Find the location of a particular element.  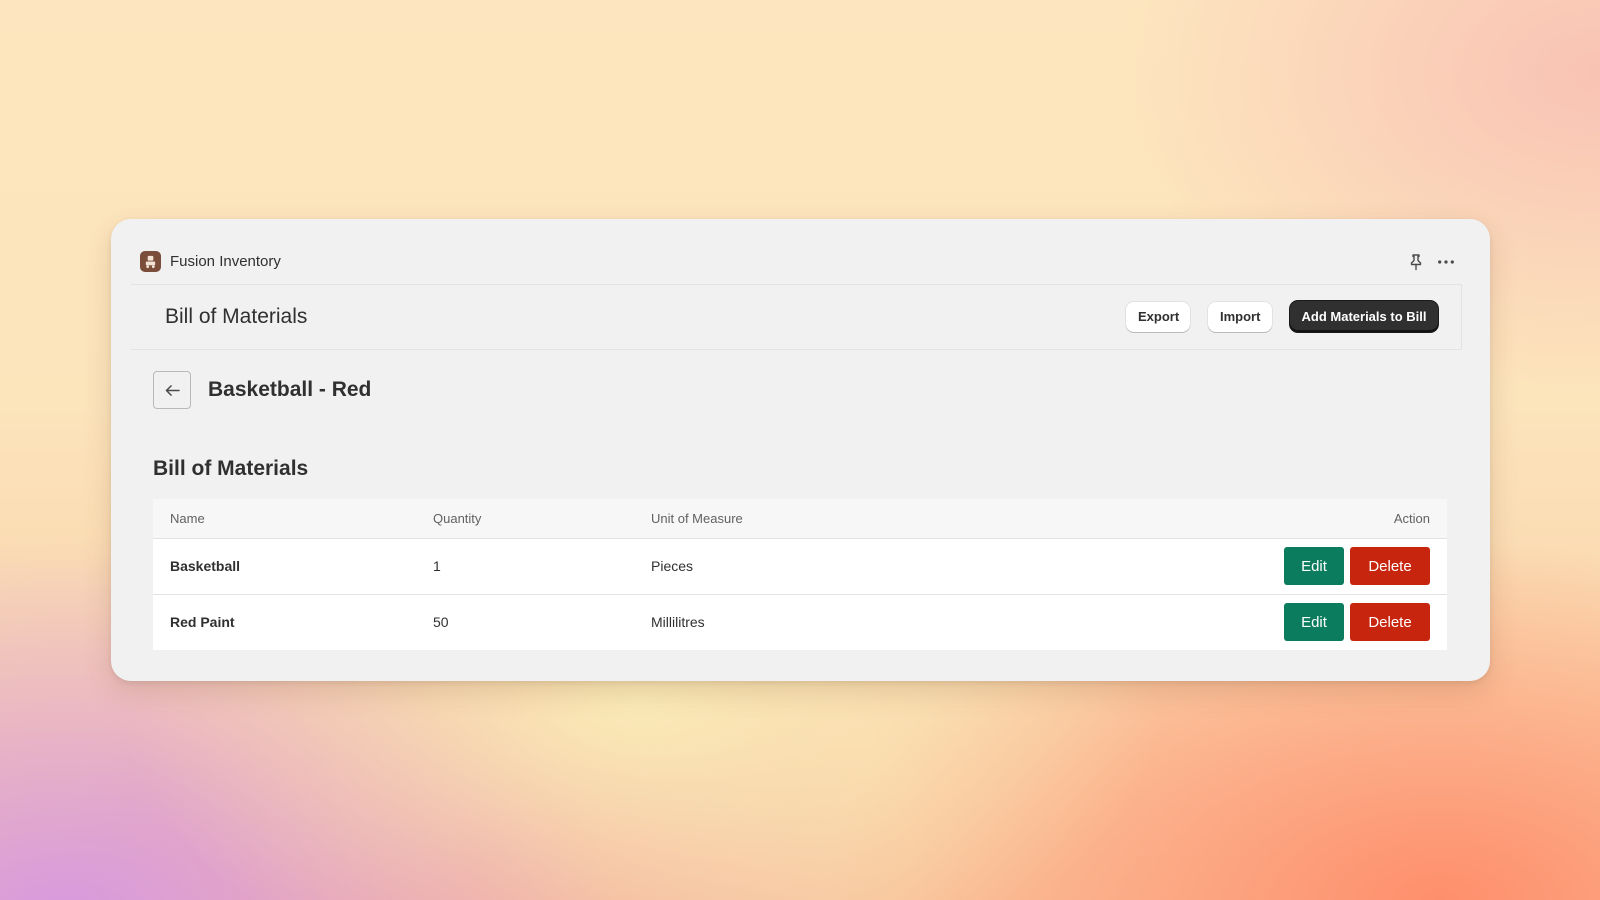

section-title: Bill of Materials is located at coordinates (231, 468).